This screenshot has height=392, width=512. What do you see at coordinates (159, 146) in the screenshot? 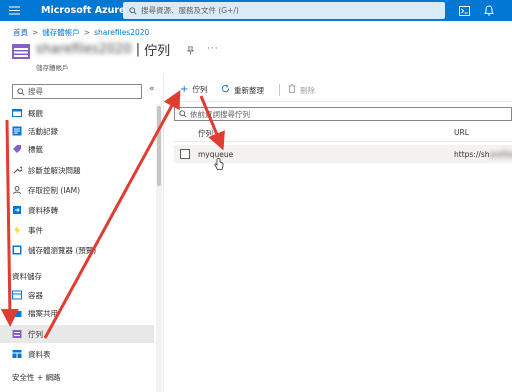
I see `sidebar-scroll-thumb` at bounding box center [159, 146].